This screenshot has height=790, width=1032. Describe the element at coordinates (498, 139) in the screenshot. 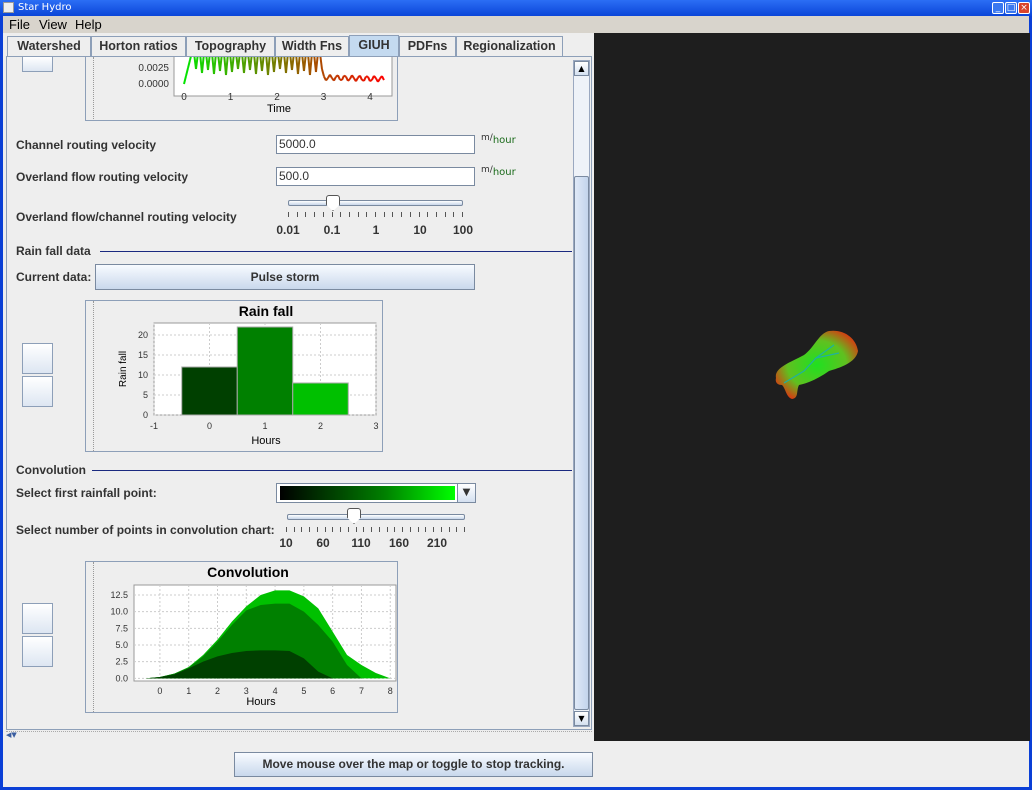

I see `channel-velocity-unit: m/hour` at that location.